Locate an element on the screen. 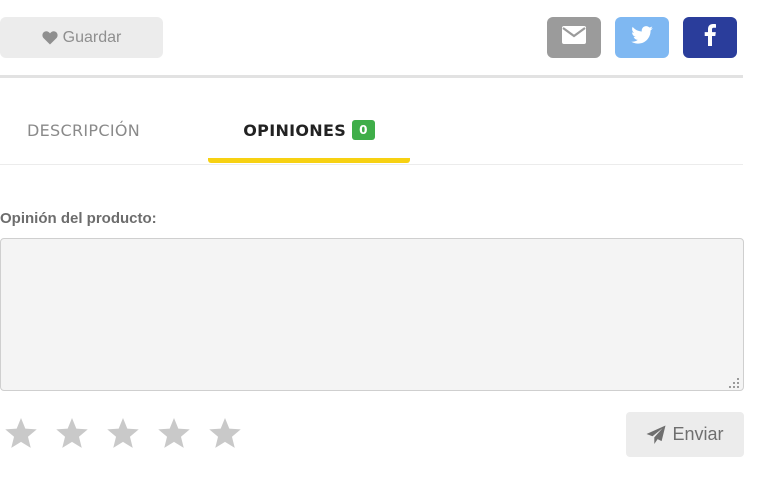 This screenshot has width=759, height=488. tabs-divider is located at coordinates (371, 164).